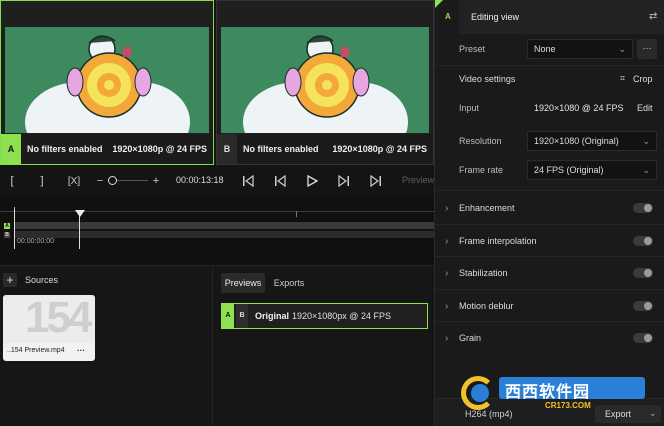 The height and width of the screenshot is (426, 664). I want to click on skip-to-end-icon, so click(376, 181).